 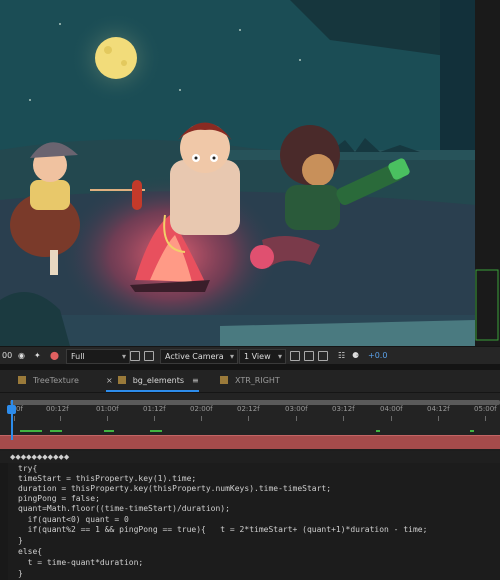 What do you see at coordinates (54, 356) in the screenshot?
I see `color-channel-icon: ⬤` at bounding box center [54, 356].